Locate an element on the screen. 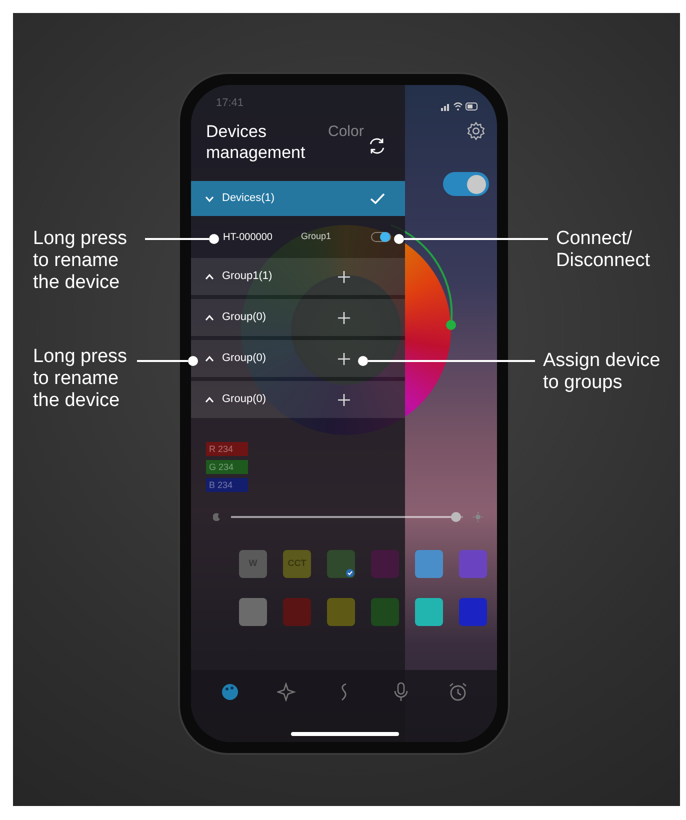 The width and height of the screenshot is (686, 820). selected-check-icon is located at coordinates (350, 573).